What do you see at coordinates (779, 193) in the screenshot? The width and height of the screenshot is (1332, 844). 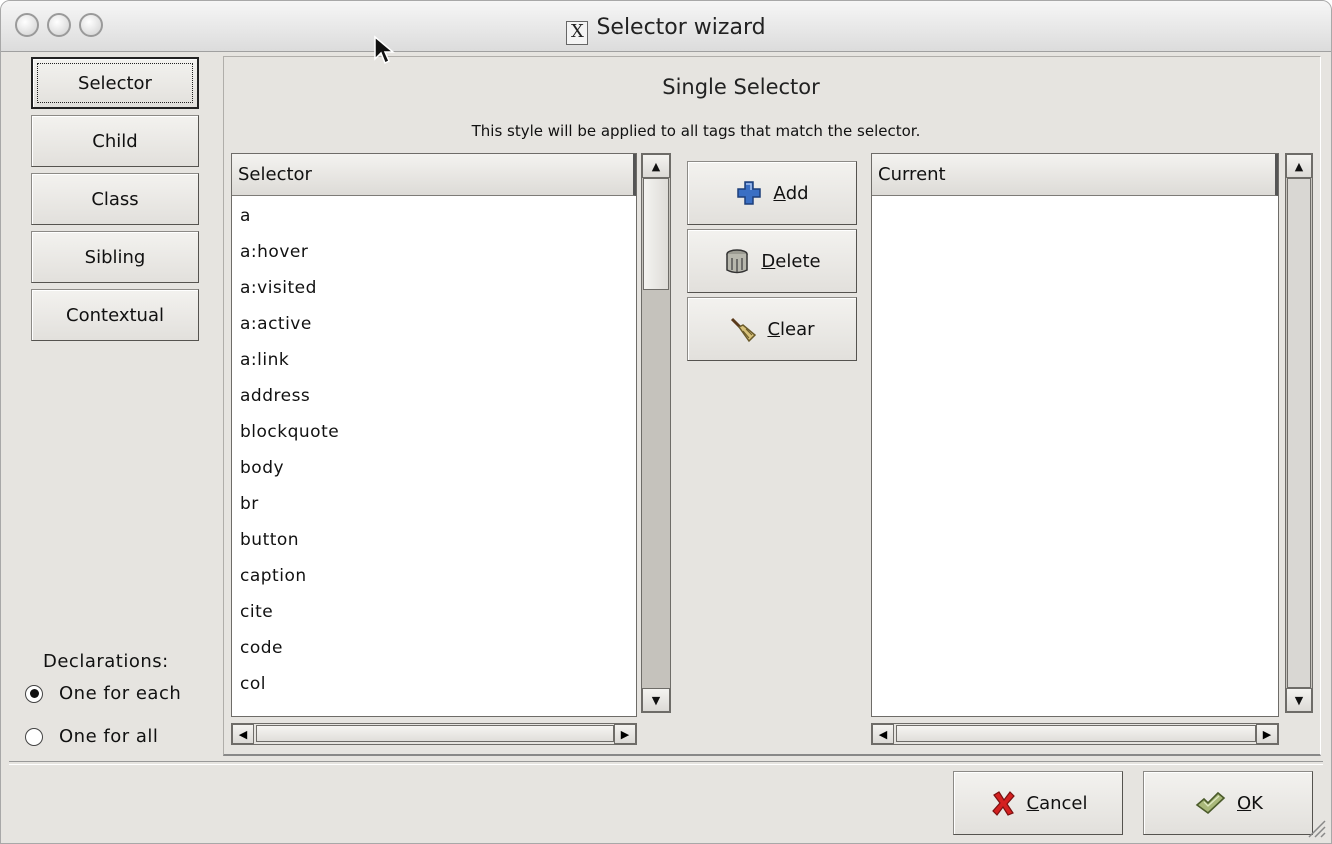 I see `add-mnemonic: A` at bounding box center [779, 193].